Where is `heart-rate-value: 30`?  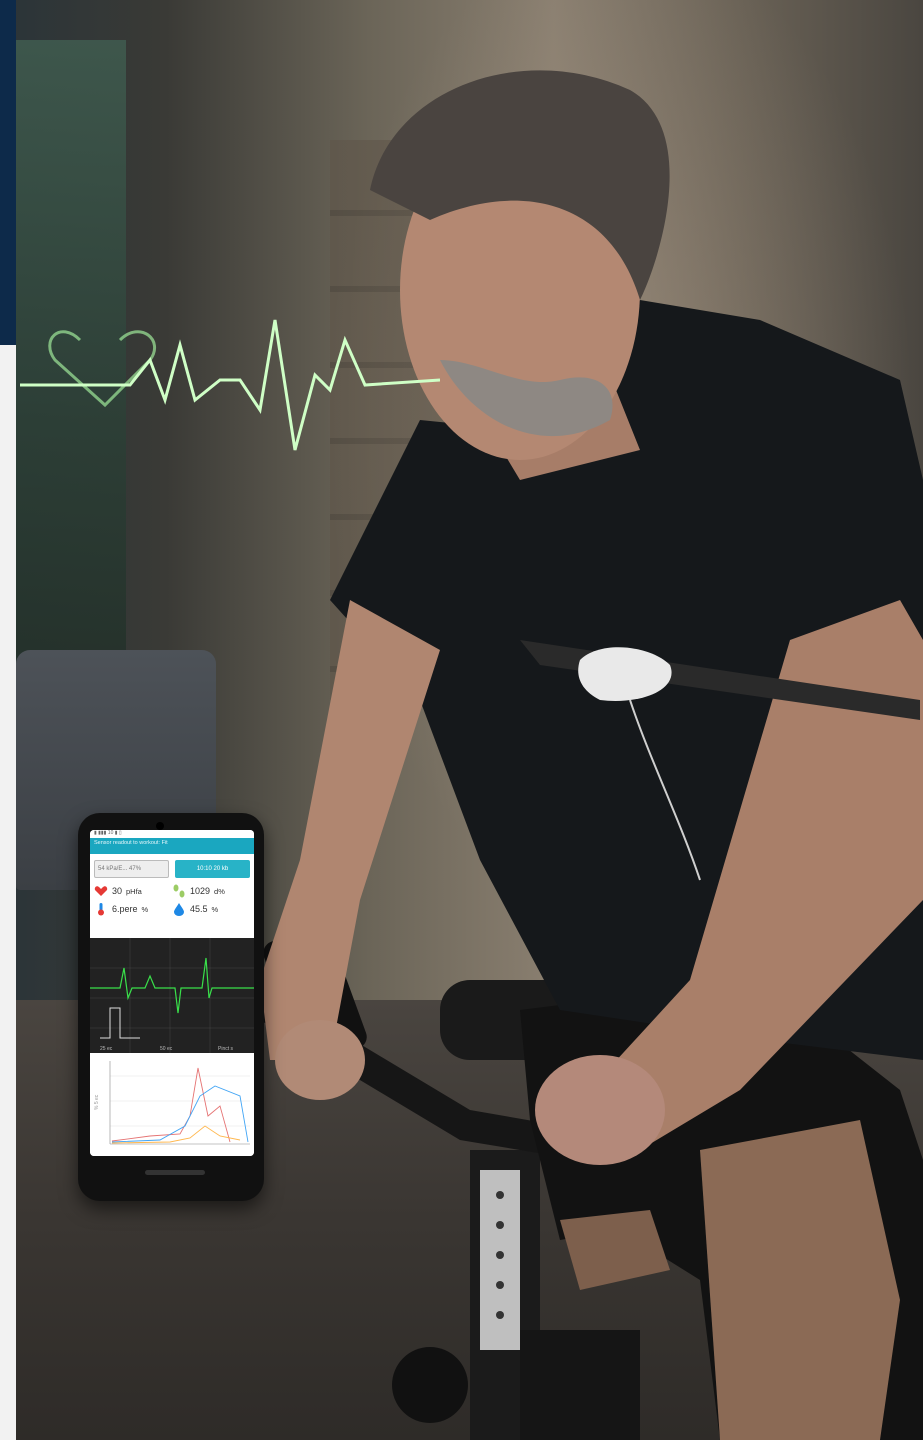 heart-rate-value: 30 is located at coordinates (117, 891).